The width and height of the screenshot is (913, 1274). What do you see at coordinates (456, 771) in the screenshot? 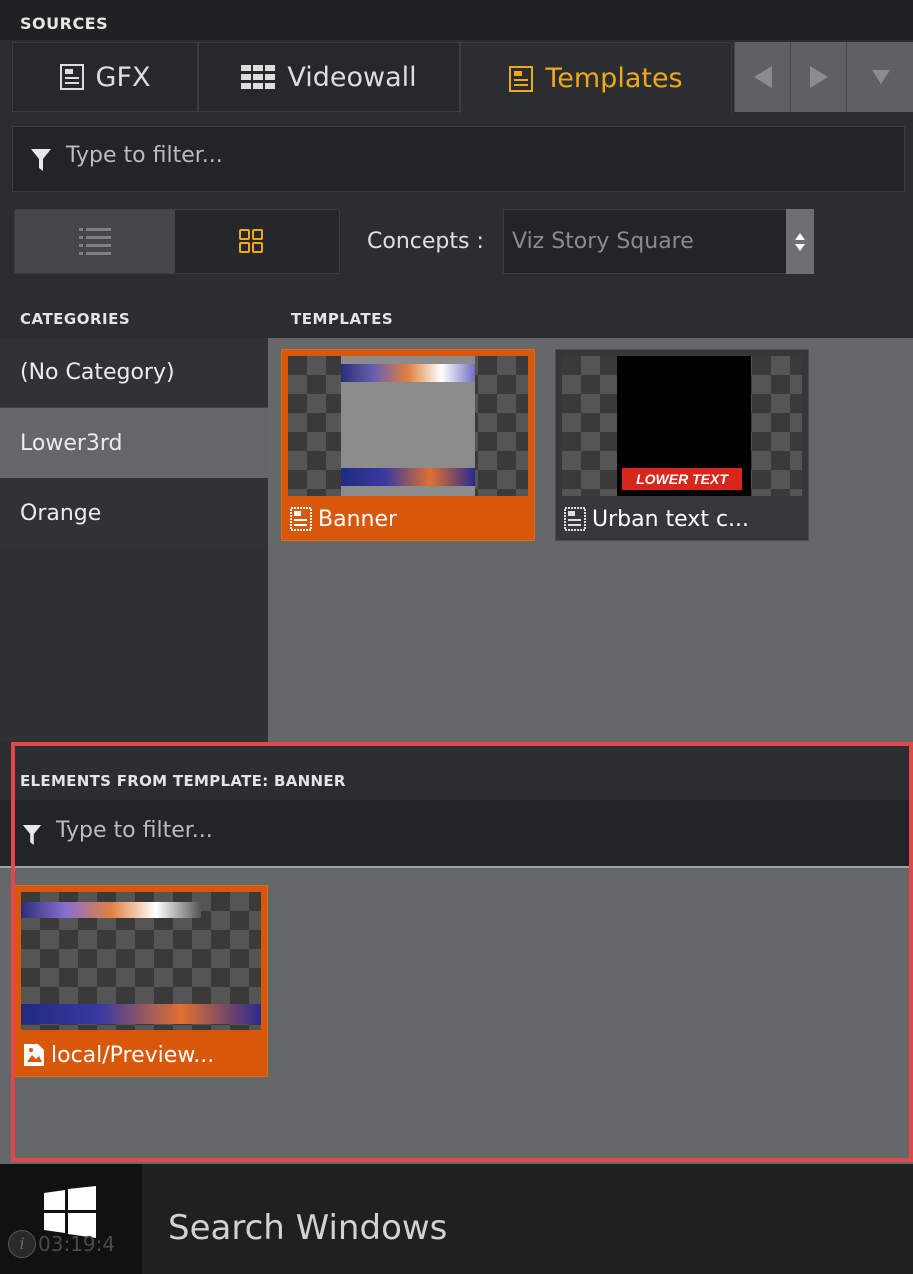
I see `elements-header-bar` at bounding box center [456, 771].